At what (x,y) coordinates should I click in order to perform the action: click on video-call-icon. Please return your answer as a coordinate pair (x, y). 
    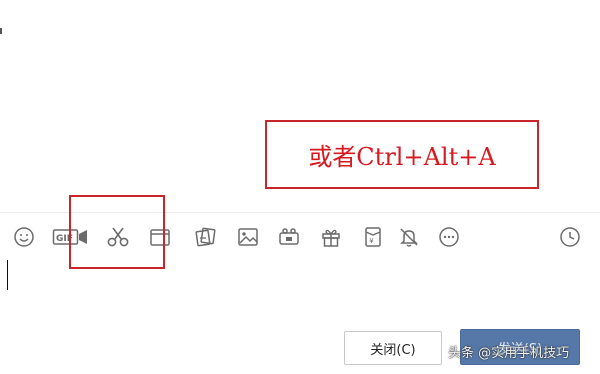
    Looking at the image, I should click on (289, 236).